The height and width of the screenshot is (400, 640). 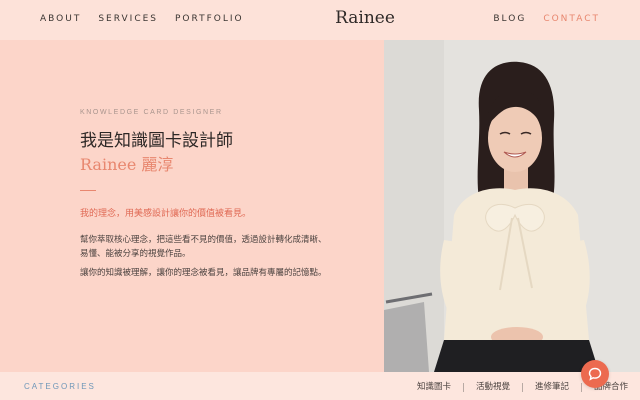 What do you see at coordinates (203, 273) in the screenshot?
I see `hero-paragraph-2: 讓你的知識被理解，讓你的理念被看見，讓品牌有專屬的記憶點。` at bounding box center [203, 273].